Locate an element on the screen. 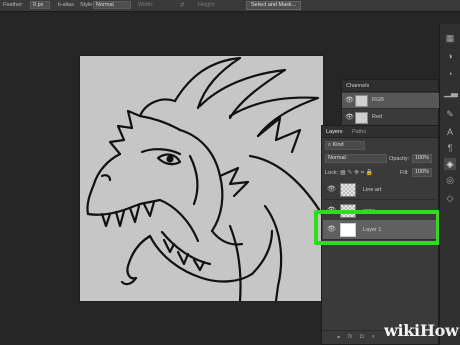 Image resolution: width=460 pixels, height=345 pixels. blend-mode-select: Normal is located at coordinates (356, 158).